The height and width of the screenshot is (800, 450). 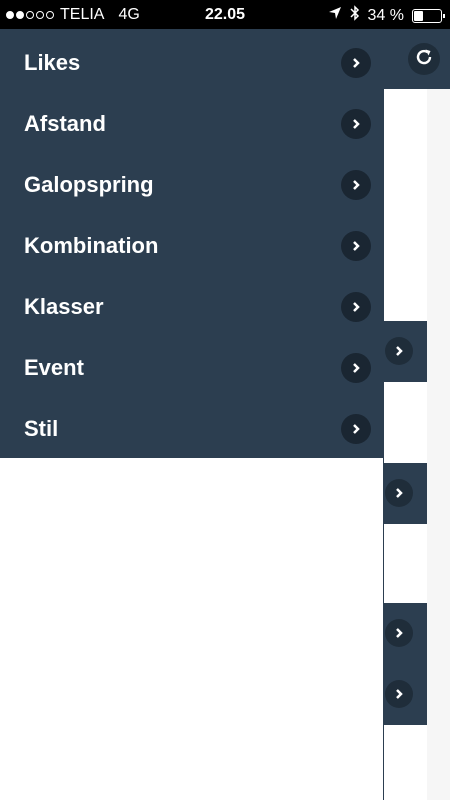 I want to click on battery-level, so click(x=418, y=15).